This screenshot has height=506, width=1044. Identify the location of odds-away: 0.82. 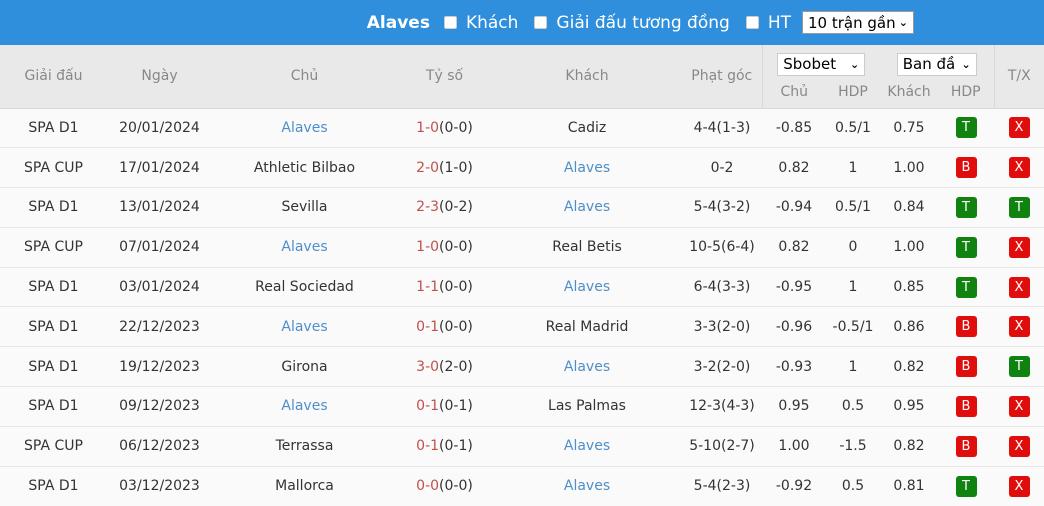
(909, 446).